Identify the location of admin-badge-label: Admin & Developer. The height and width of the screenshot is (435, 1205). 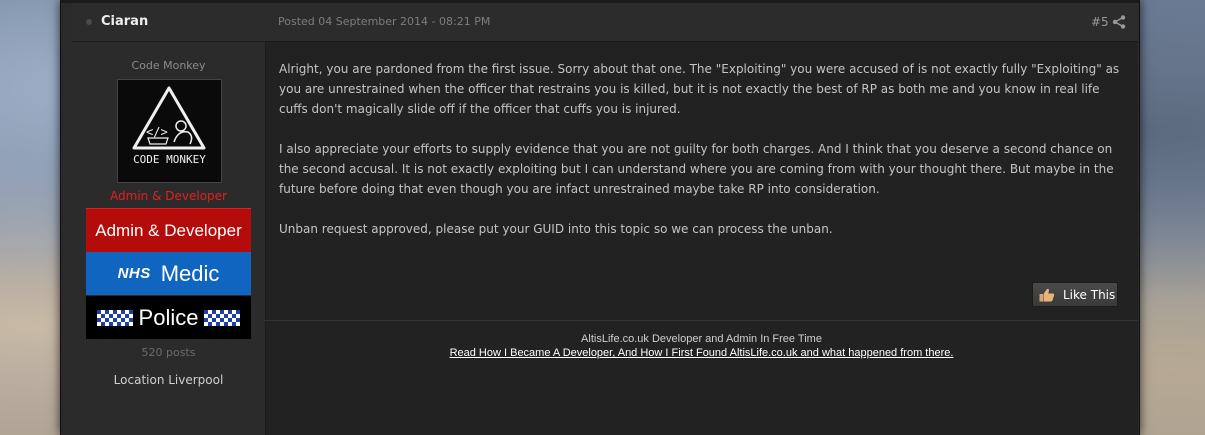
(168, 230).